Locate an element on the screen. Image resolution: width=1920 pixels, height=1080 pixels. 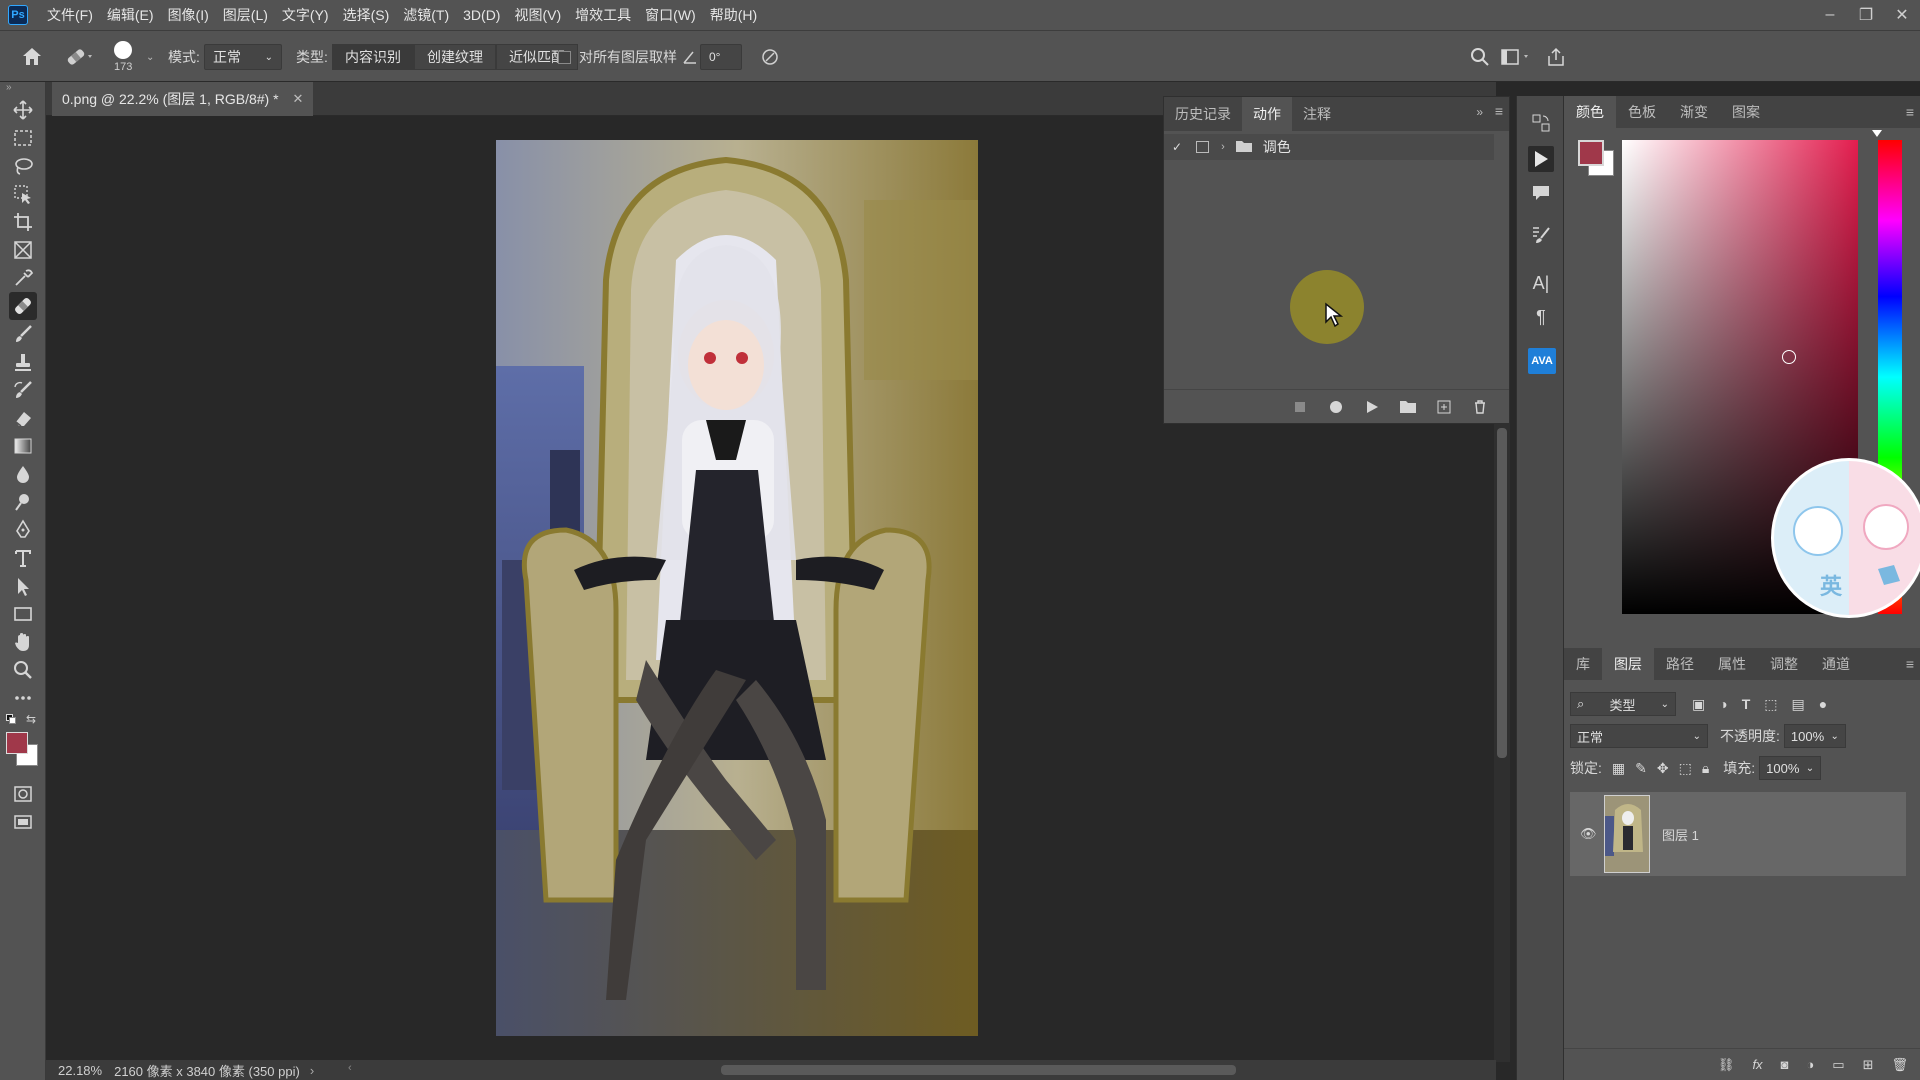
angle-input: 0° is located at coordinates (721, 57).